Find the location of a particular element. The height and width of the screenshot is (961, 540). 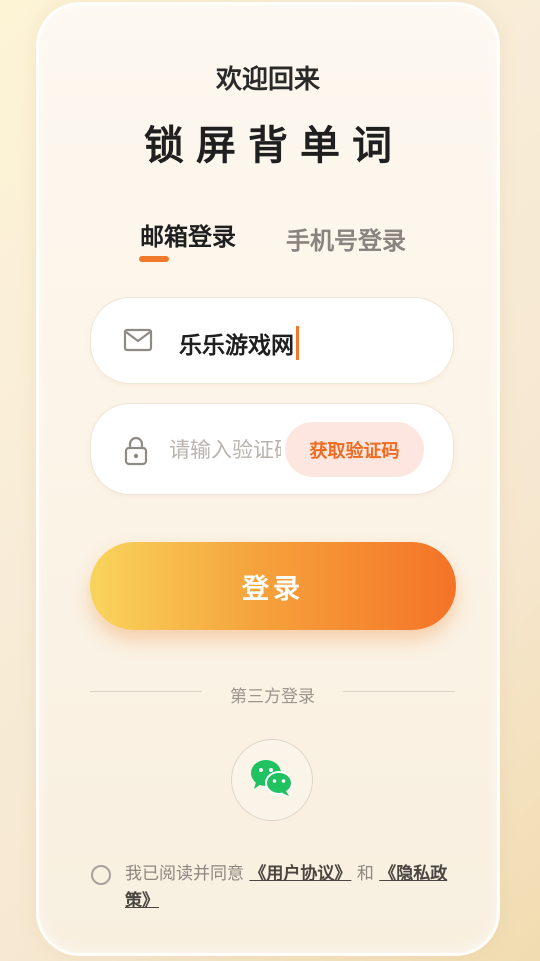

wechat-login-button is located at coordinates (272, 780).